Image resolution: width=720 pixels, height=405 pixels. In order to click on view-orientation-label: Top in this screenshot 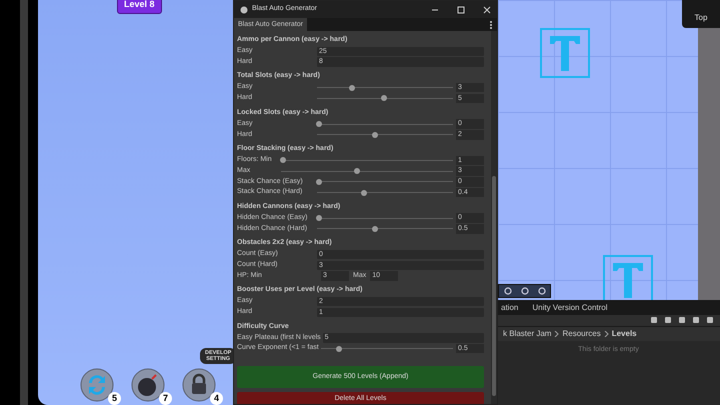, I will do `click(701, 14)`.